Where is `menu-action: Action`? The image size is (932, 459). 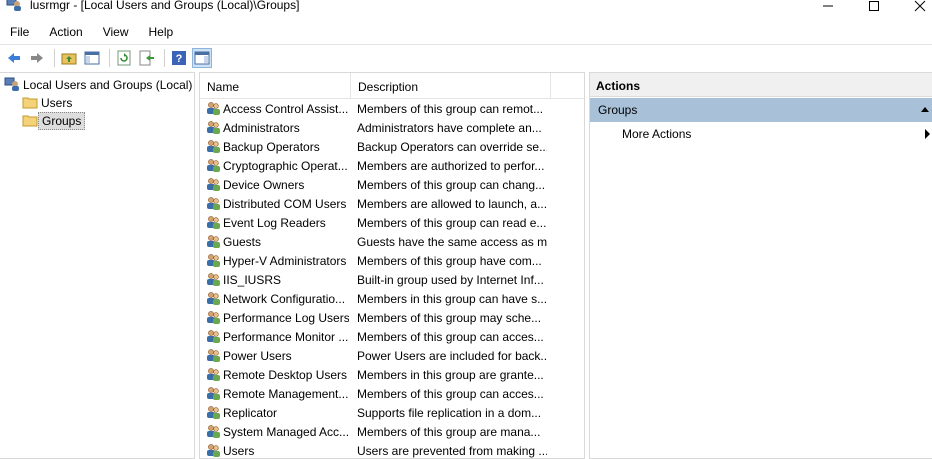 menu-action: Action is located at coordinates (65, 32).